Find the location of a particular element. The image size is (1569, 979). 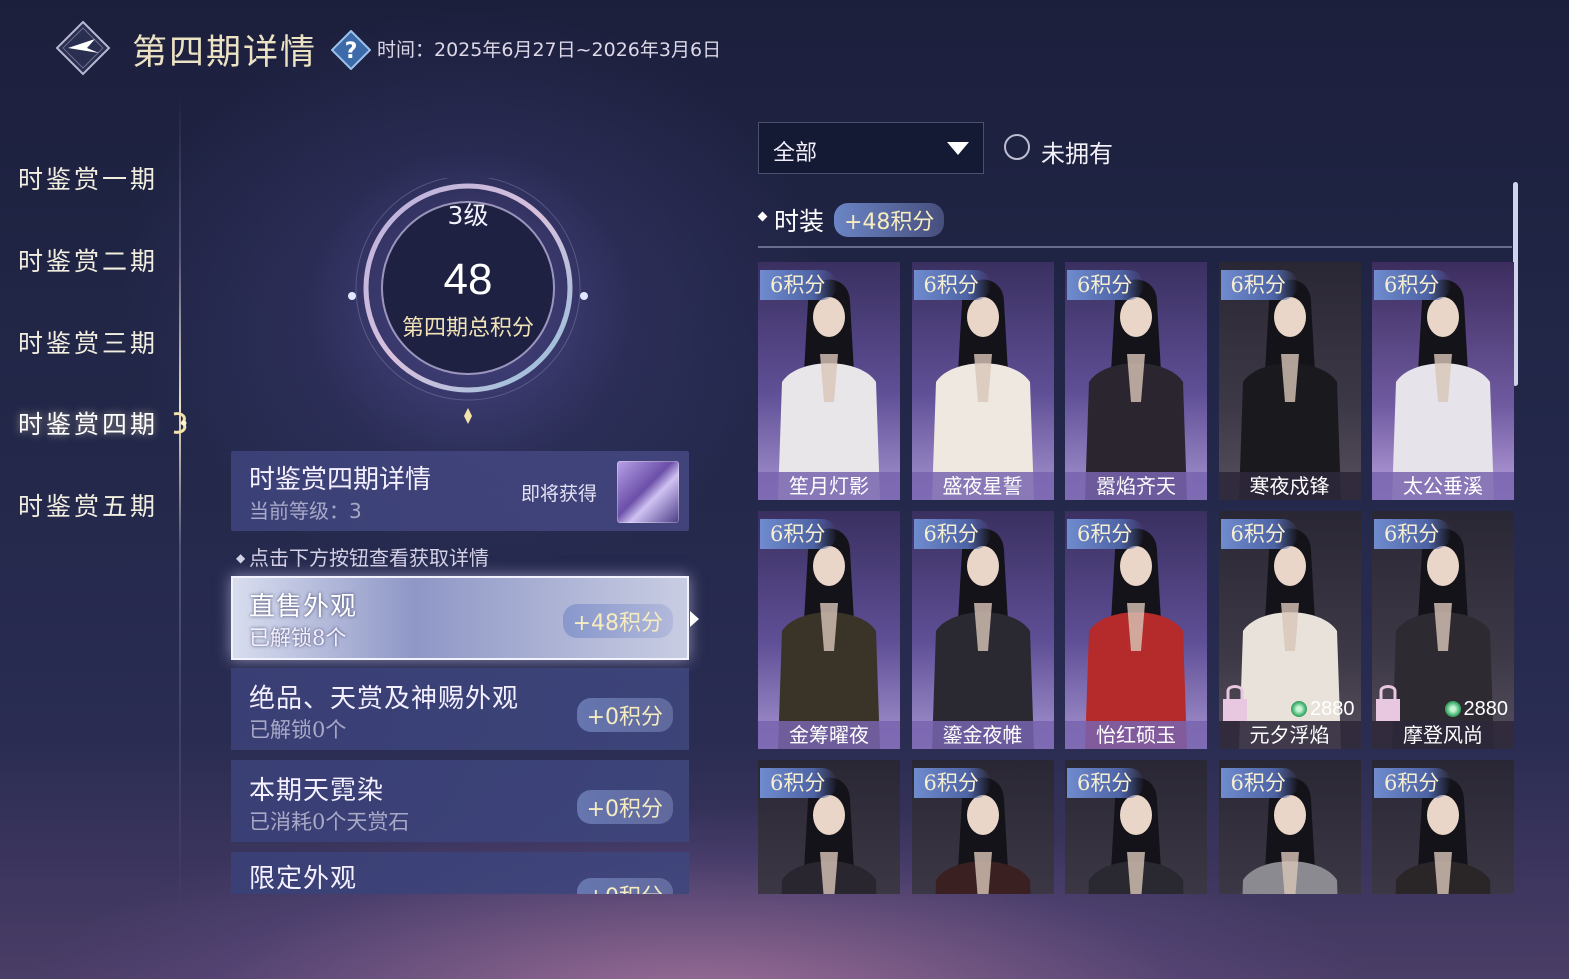

outfit-name-bar: 鎏金夜帷 is located at coordinates (982, 735).